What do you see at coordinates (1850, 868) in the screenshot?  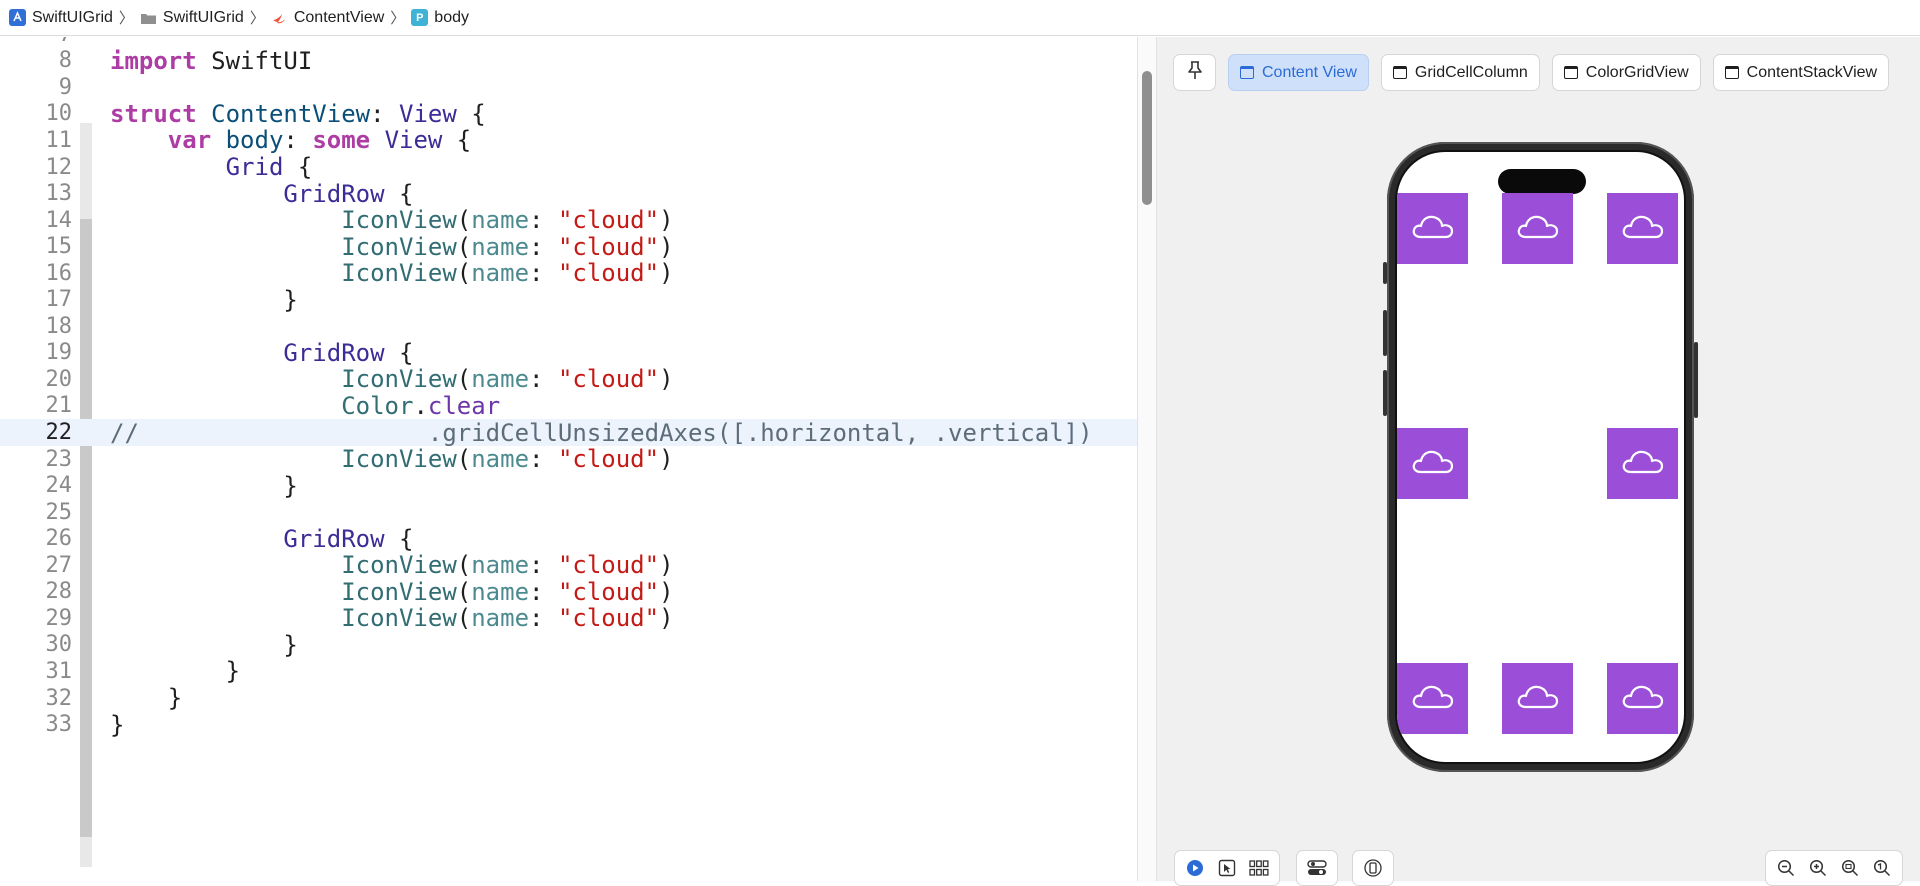 I see `zoom-fit-icon` at bounding box center [1850, 868].